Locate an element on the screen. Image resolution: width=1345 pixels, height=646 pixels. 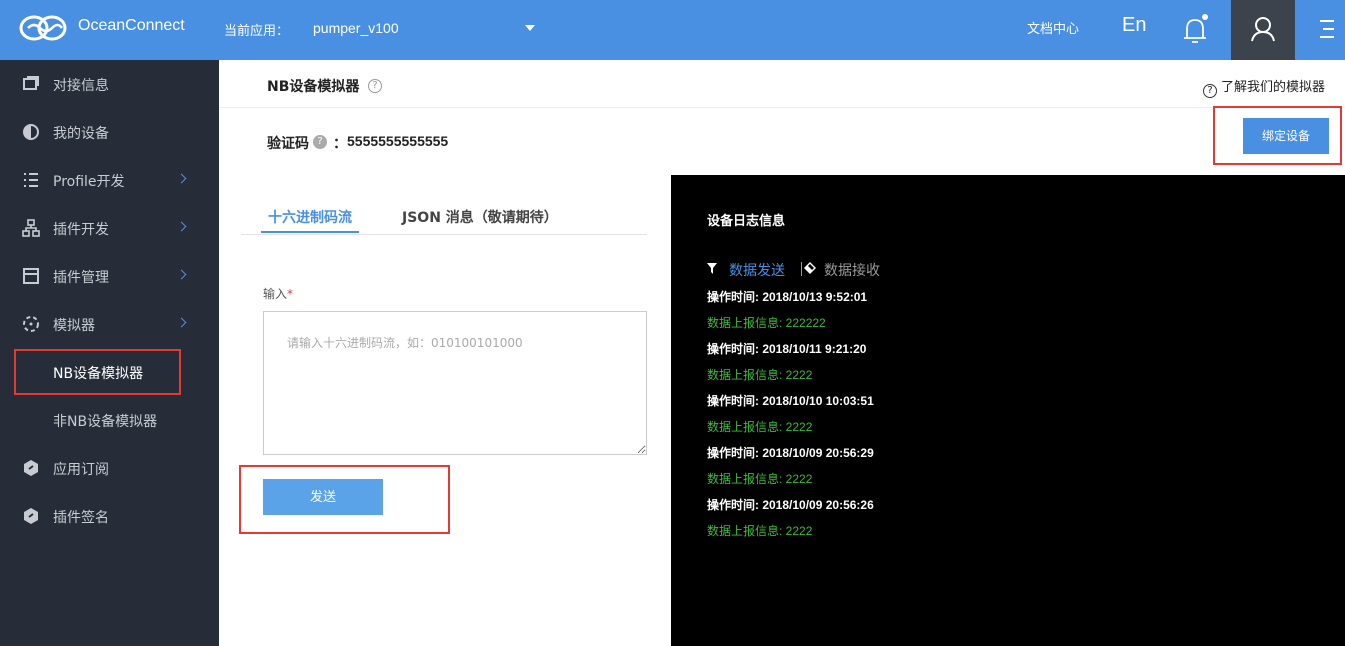
sidebar-item-label: 插件开发 is located at coordinates (81, 230).